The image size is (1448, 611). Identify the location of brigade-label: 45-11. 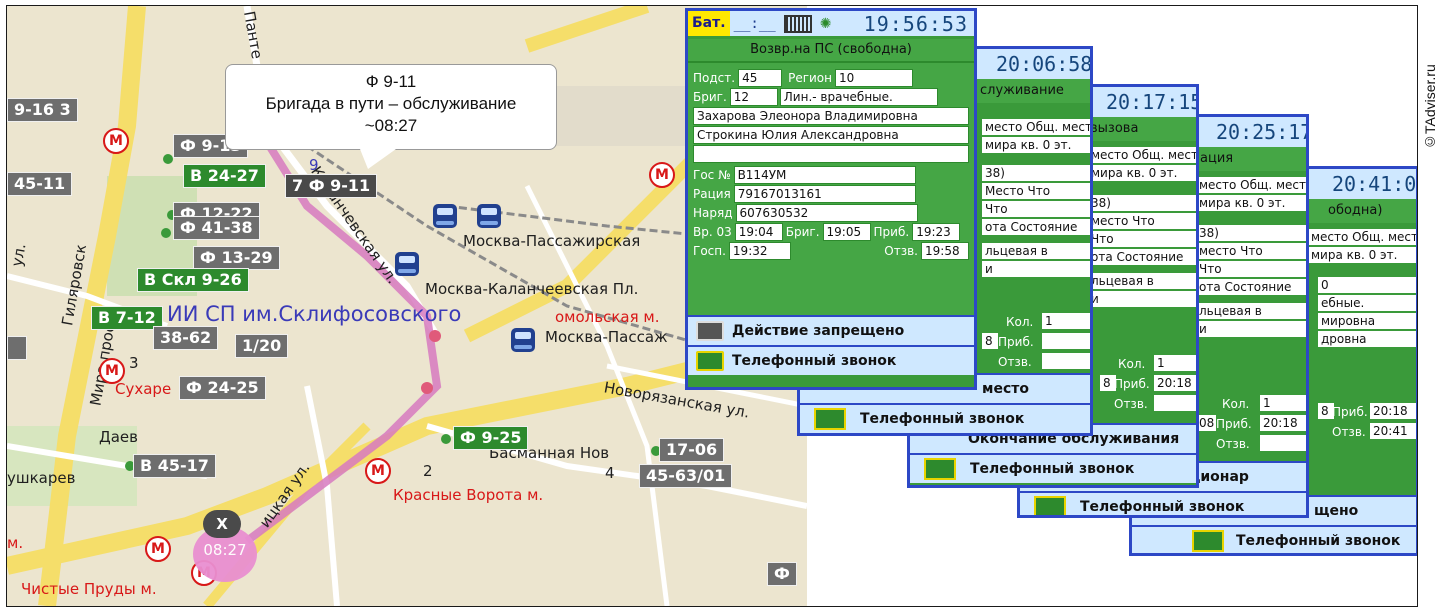
(40, 184).